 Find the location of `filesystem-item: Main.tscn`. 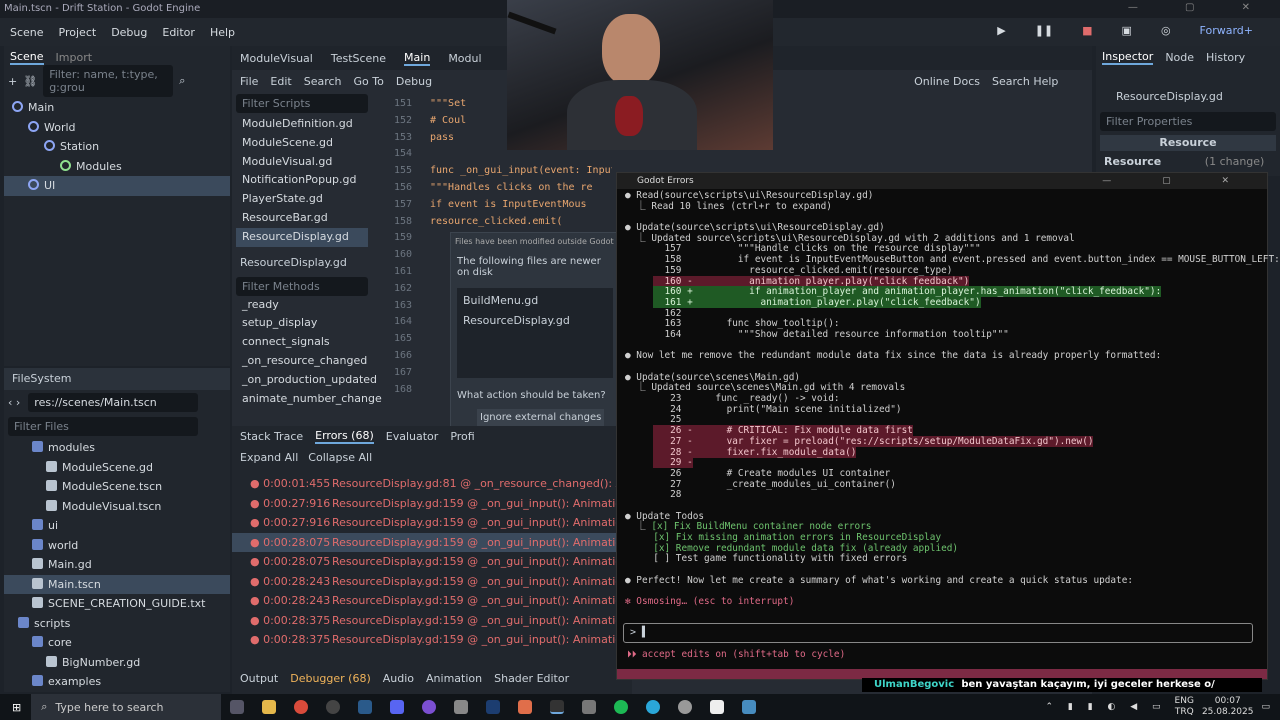

filesystem-item: Main.tscn is located at coordinates (117, 584).